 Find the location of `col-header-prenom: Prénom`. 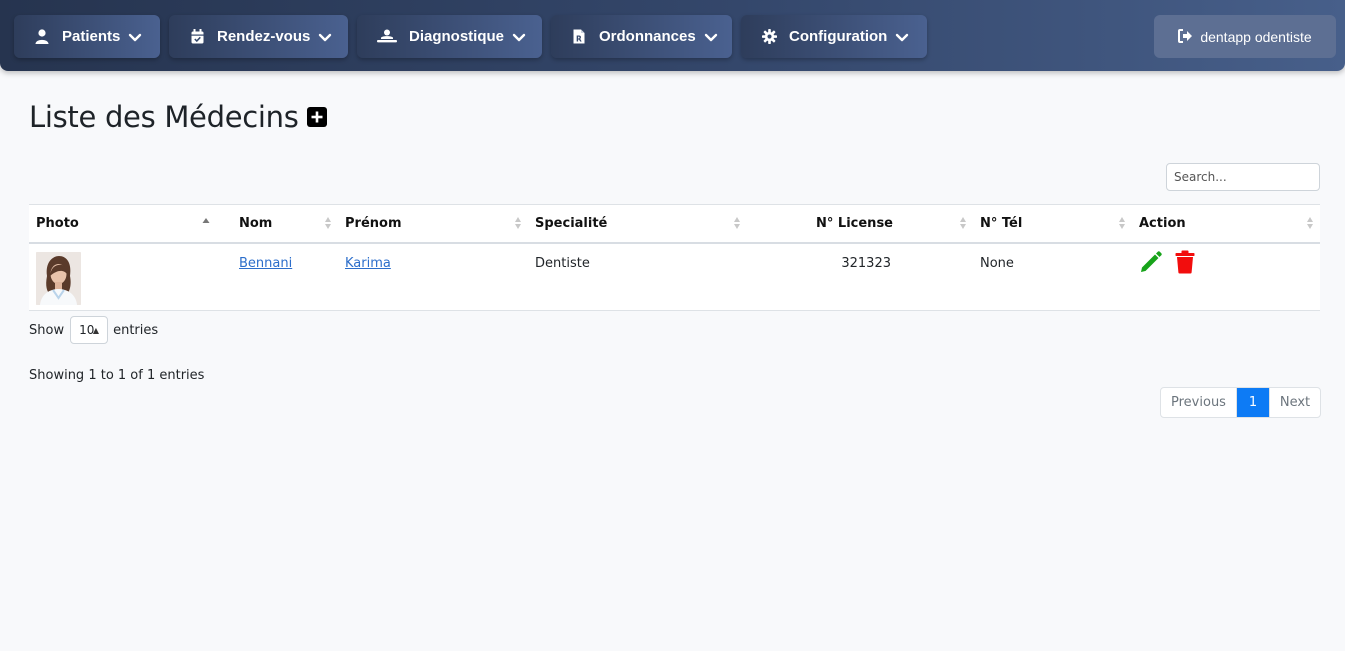

col-header-prenom: Prénom is located at coordinates (433, 224).